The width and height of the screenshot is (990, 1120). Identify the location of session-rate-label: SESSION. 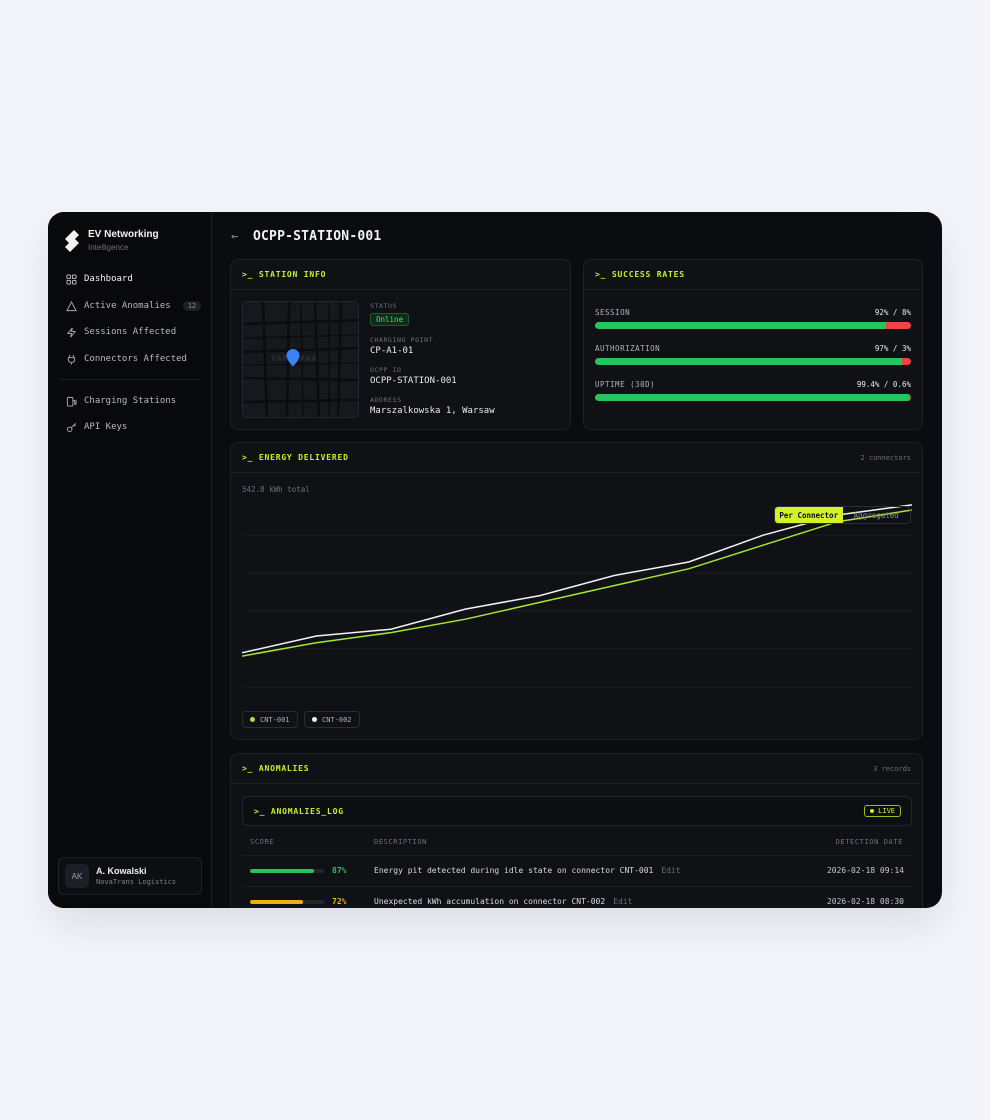
(613, 312).